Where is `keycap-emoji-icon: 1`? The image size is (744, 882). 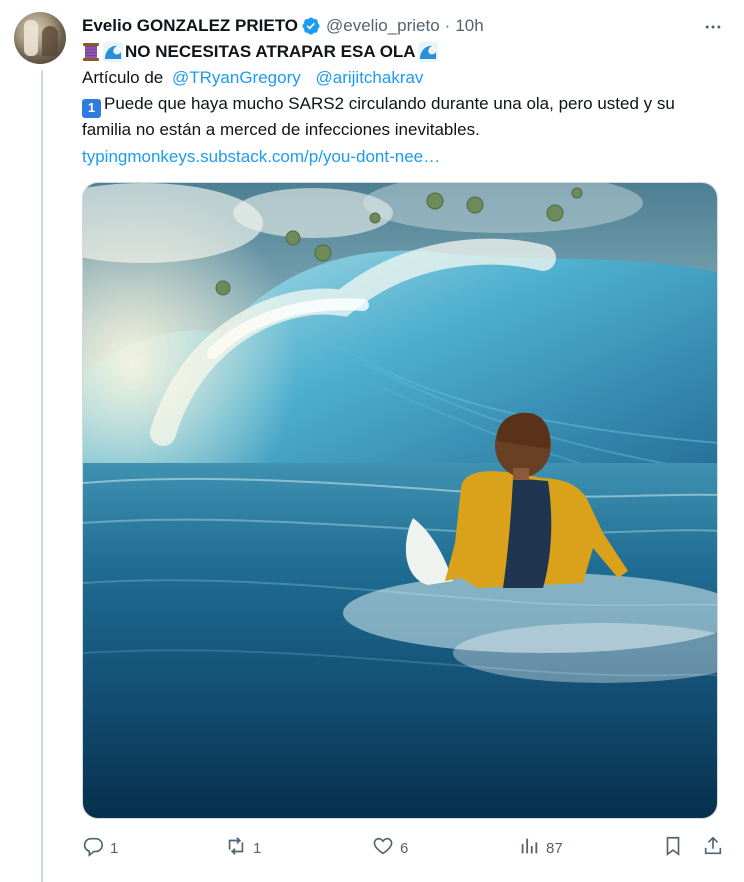 keycap-emoji-icon: 1 is located at coordinates (91, 108).